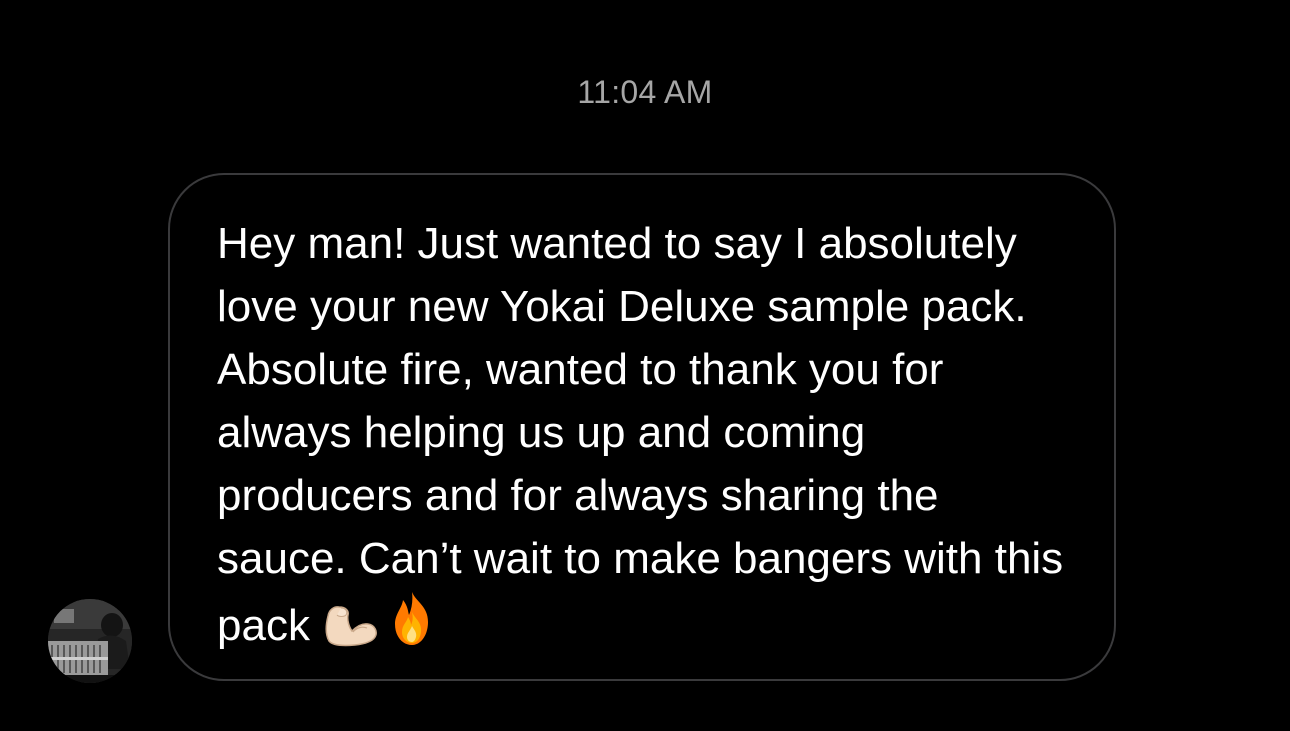 This screenshot has width=1290, height=731. What do you see at coordinates (412, 627) in the screenshot?
I see `fire-icon` at bounding box center [412, 627].